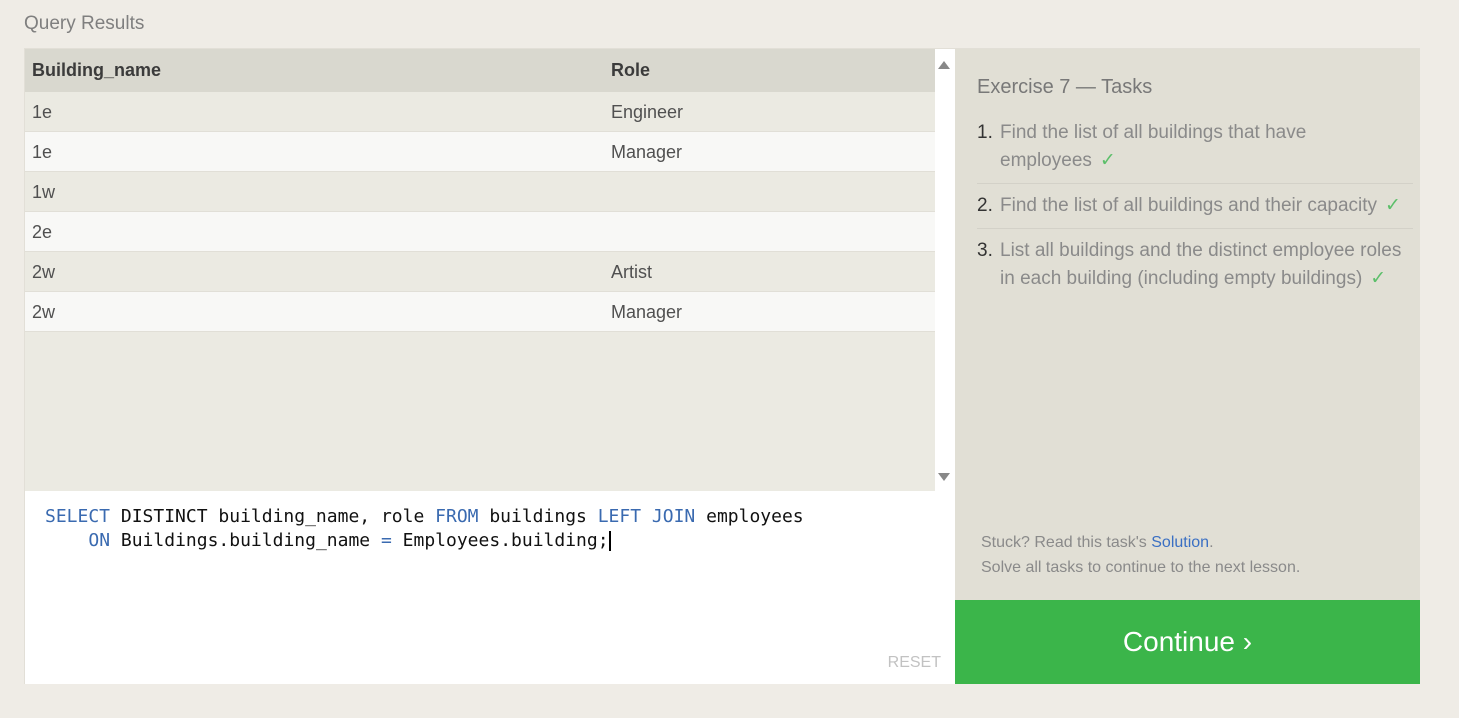 This screenshot has width=1459, height=718. What do you see at coordinates (749, 516) in the screenshot?
I see `sql-text: employees` at bounding box center [749, 516].